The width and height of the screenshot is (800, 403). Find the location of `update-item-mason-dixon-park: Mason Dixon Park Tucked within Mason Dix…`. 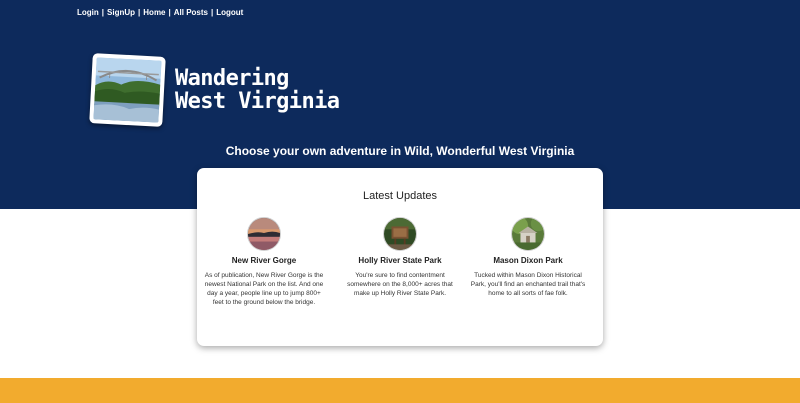

update-item-mason-dixon-park: Mason Dixon Park Tucked within Mason Dix… is located at coordinates (528, 257).